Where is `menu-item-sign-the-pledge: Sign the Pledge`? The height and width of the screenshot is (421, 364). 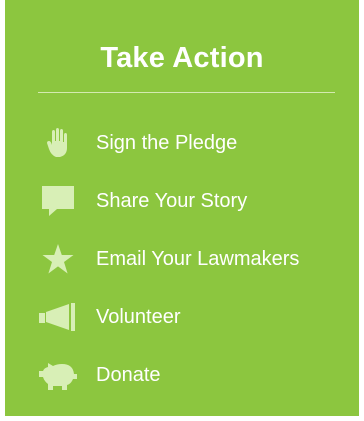
menu-item-sign-the-pledge: Sign the Pledge is located at coordinates (182, 143).